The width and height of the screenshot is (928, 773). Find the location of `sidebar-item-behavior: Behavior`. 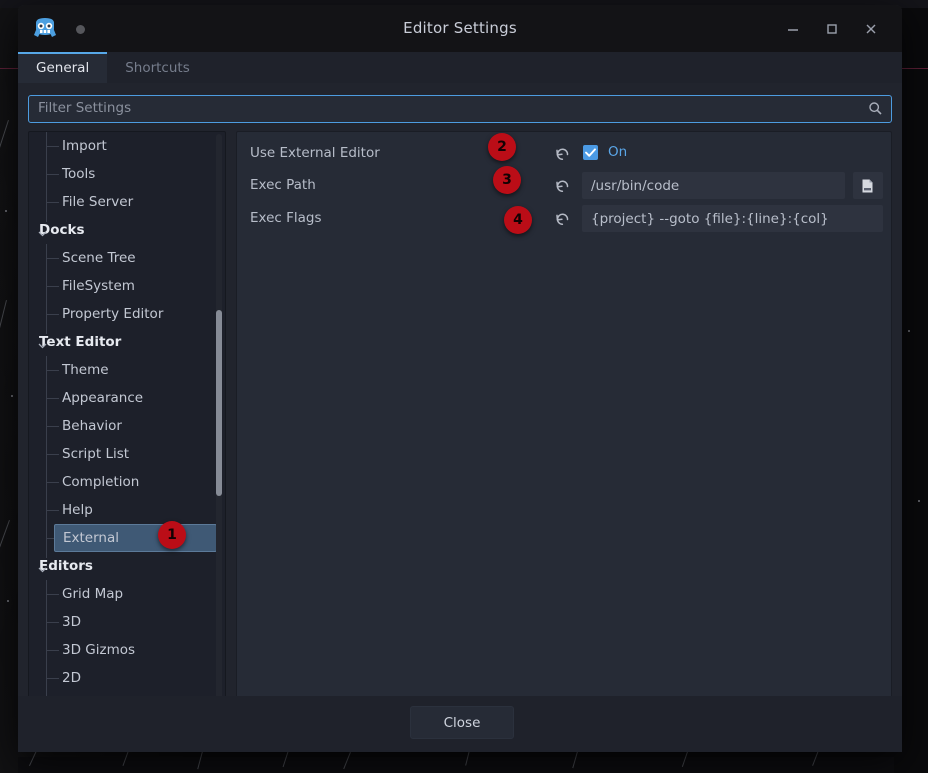

sidebar-item-behavior: Behavior is located at coordinates (121, 426).